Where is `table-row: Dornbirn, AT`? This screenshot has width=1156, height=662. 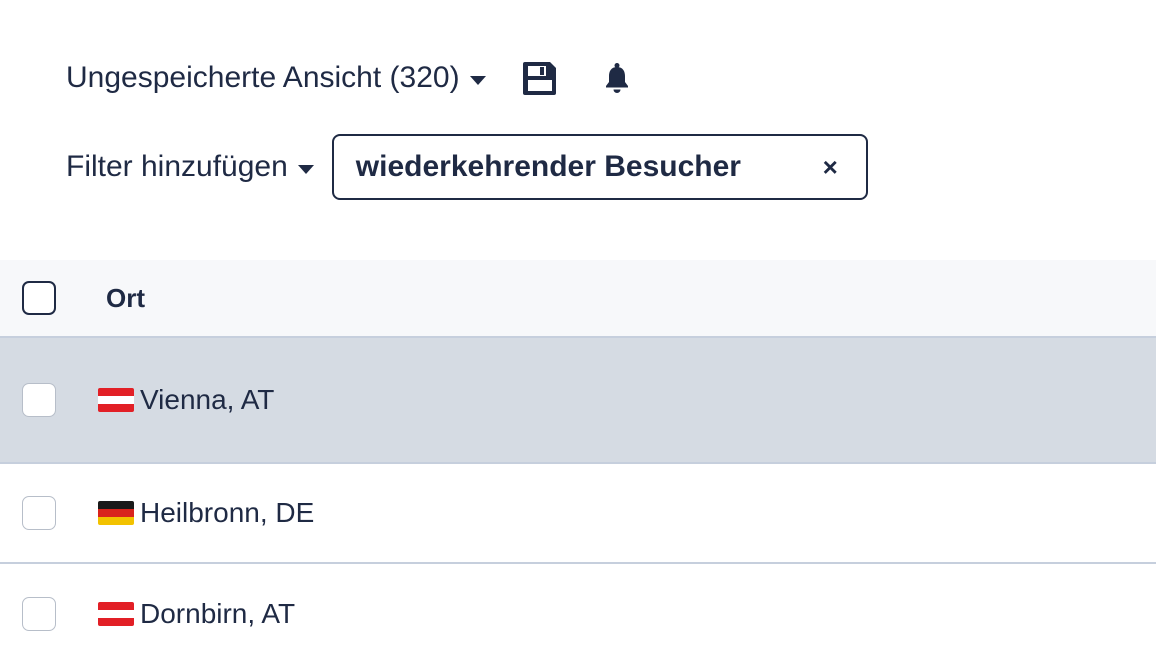
table-row: Dornbirn, AT is located at coordinates (578, 613).